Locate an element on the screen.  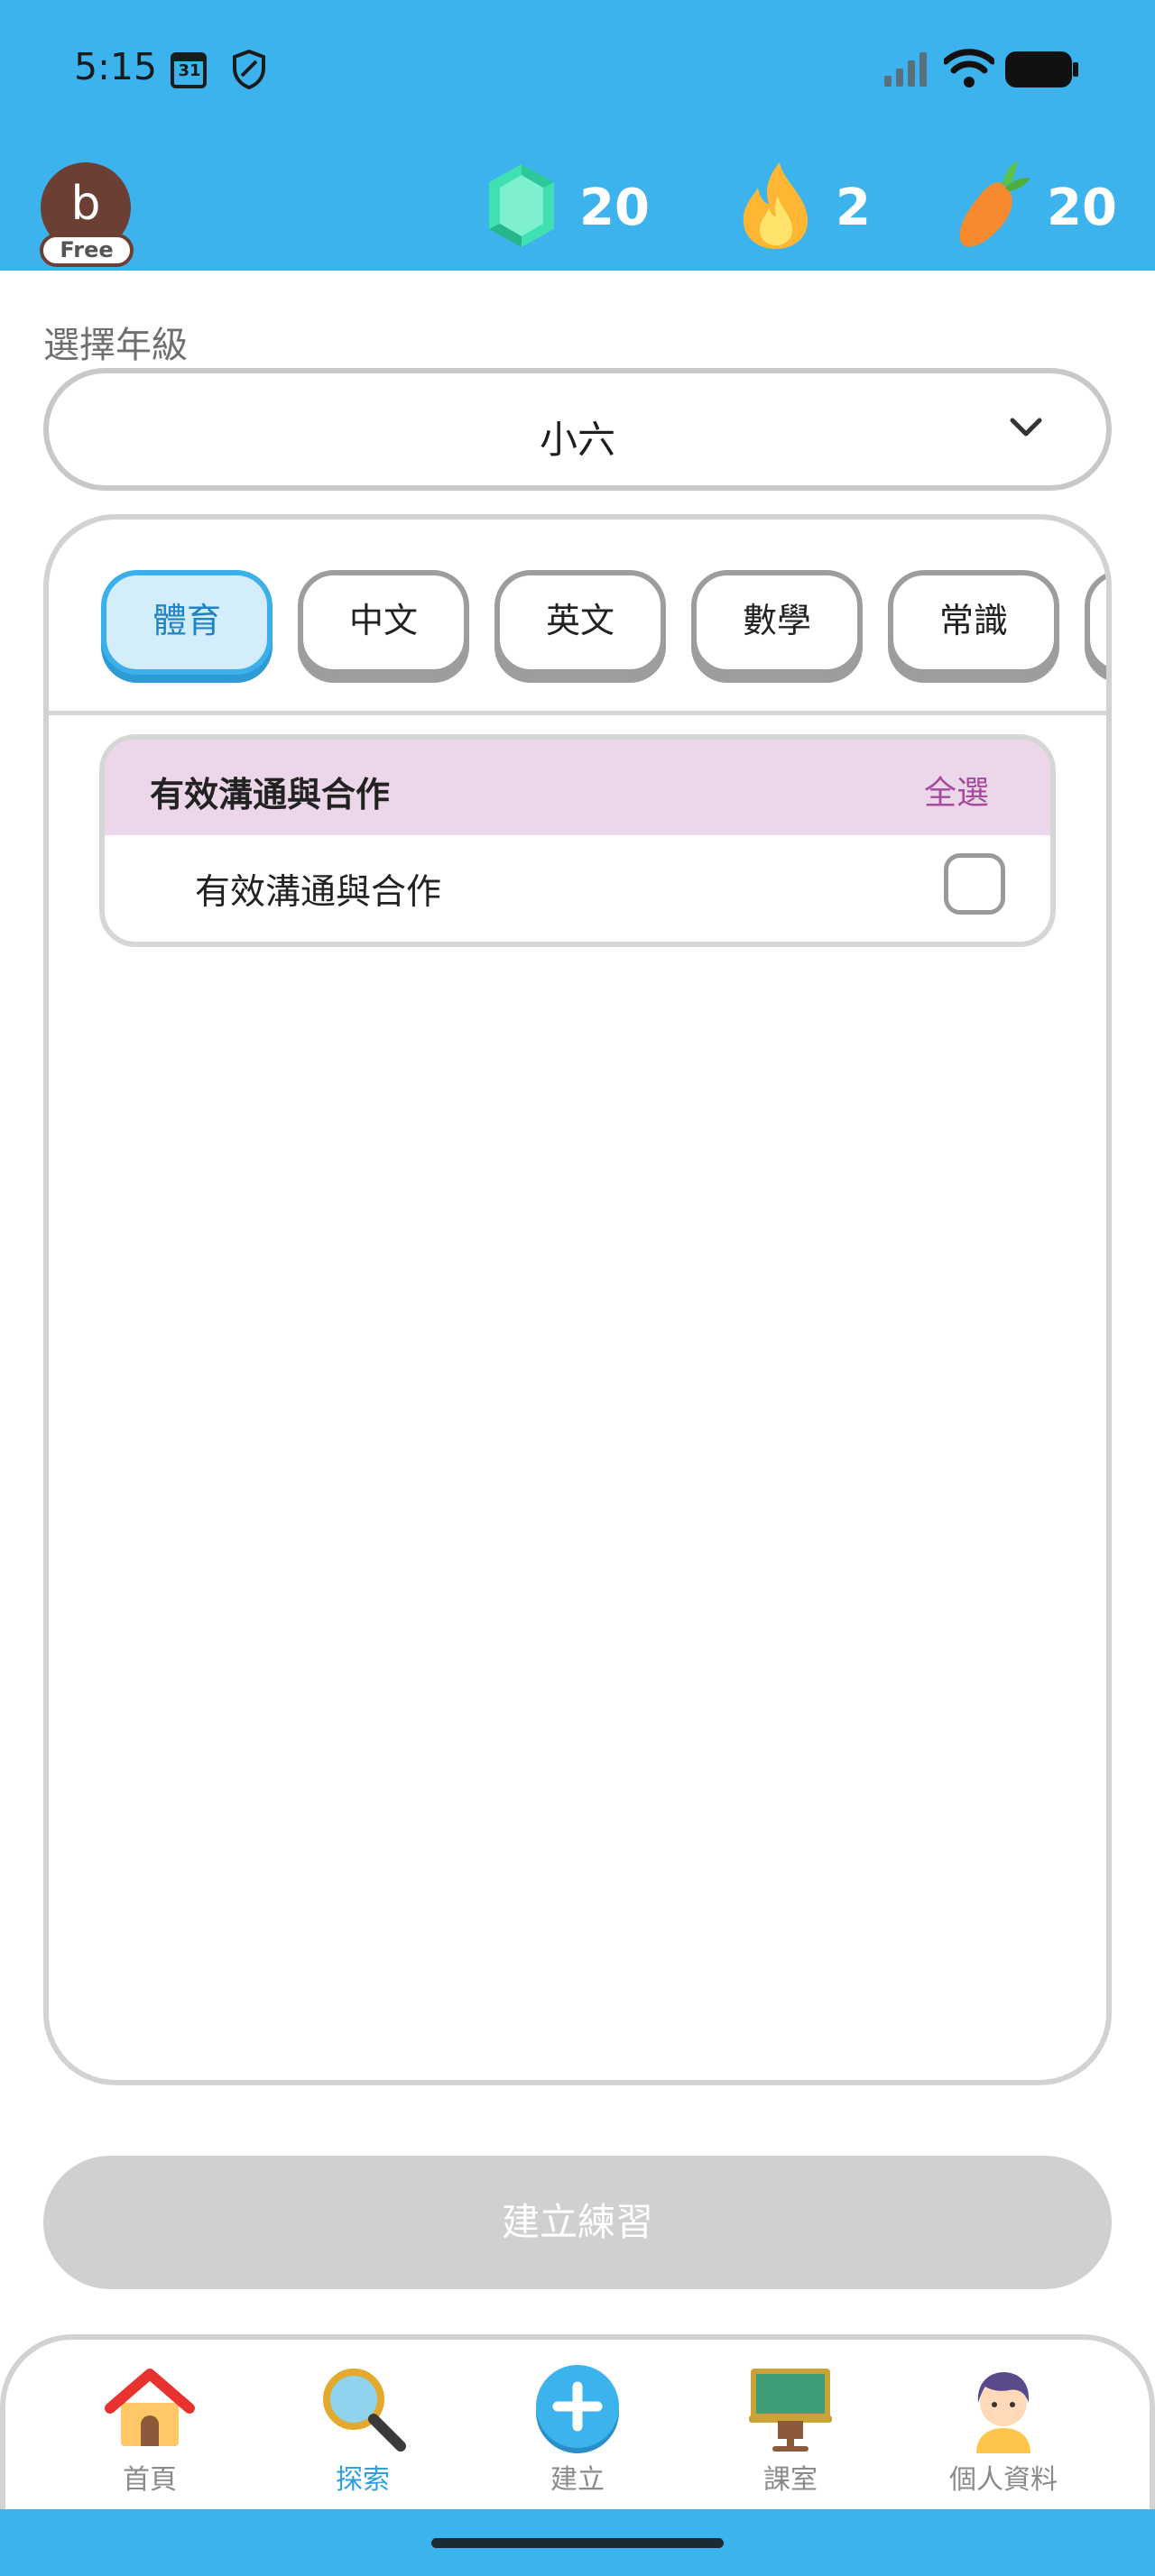
nav-create: 建立 is located at coordinates (577, 2430).